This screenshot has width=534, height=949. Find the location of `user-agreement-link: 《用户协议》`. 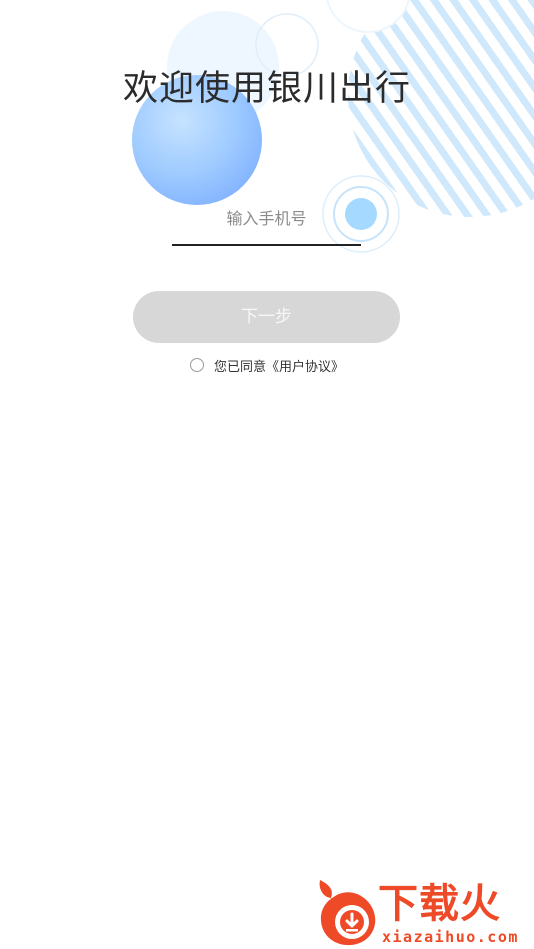

user-agreement-link: 《用户协议》 is located at coordinates (305, 365).